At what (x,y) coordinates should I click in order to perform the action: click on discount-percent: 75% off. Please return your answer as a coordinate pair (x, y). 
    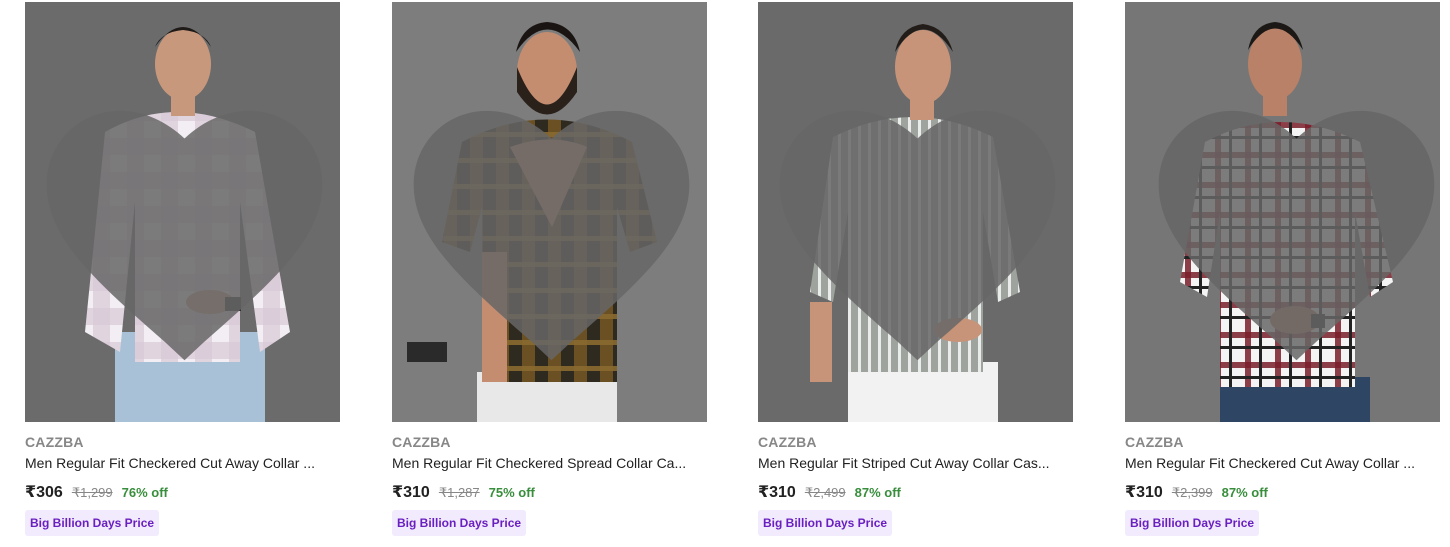
    Looking at the image, I should click on (511, 492).